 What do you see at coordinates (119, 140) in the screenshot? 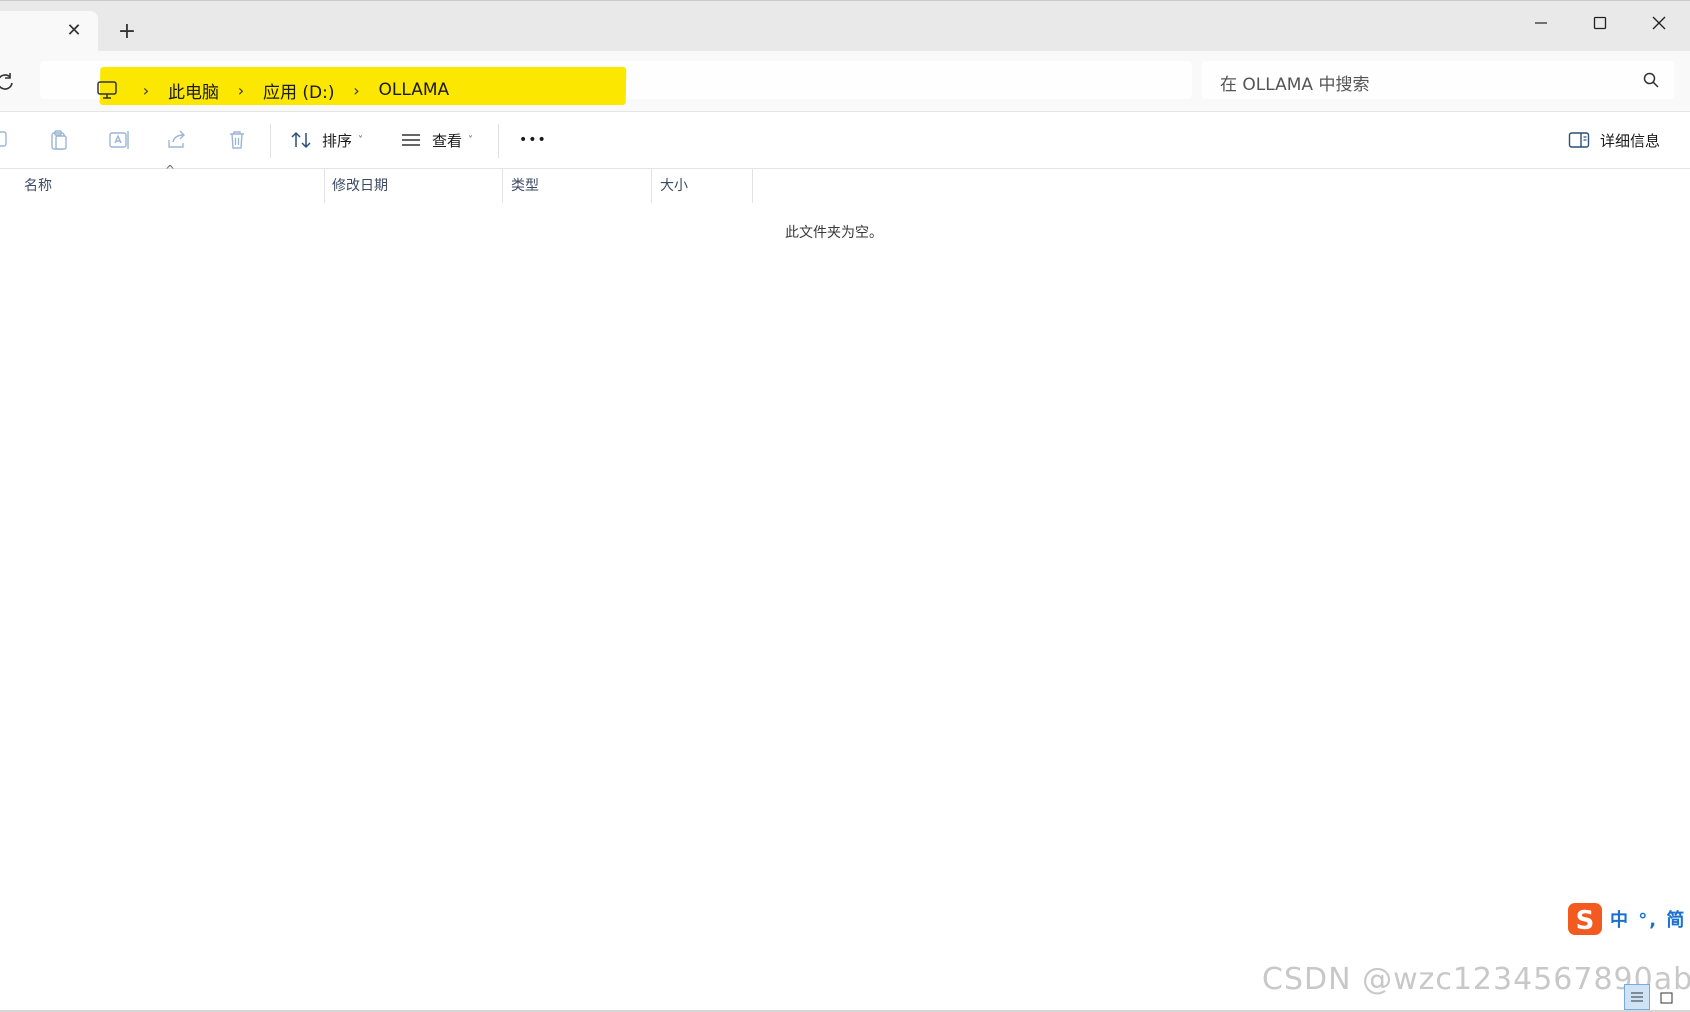
I see `rename-icon` at bounding box center [119, 140].